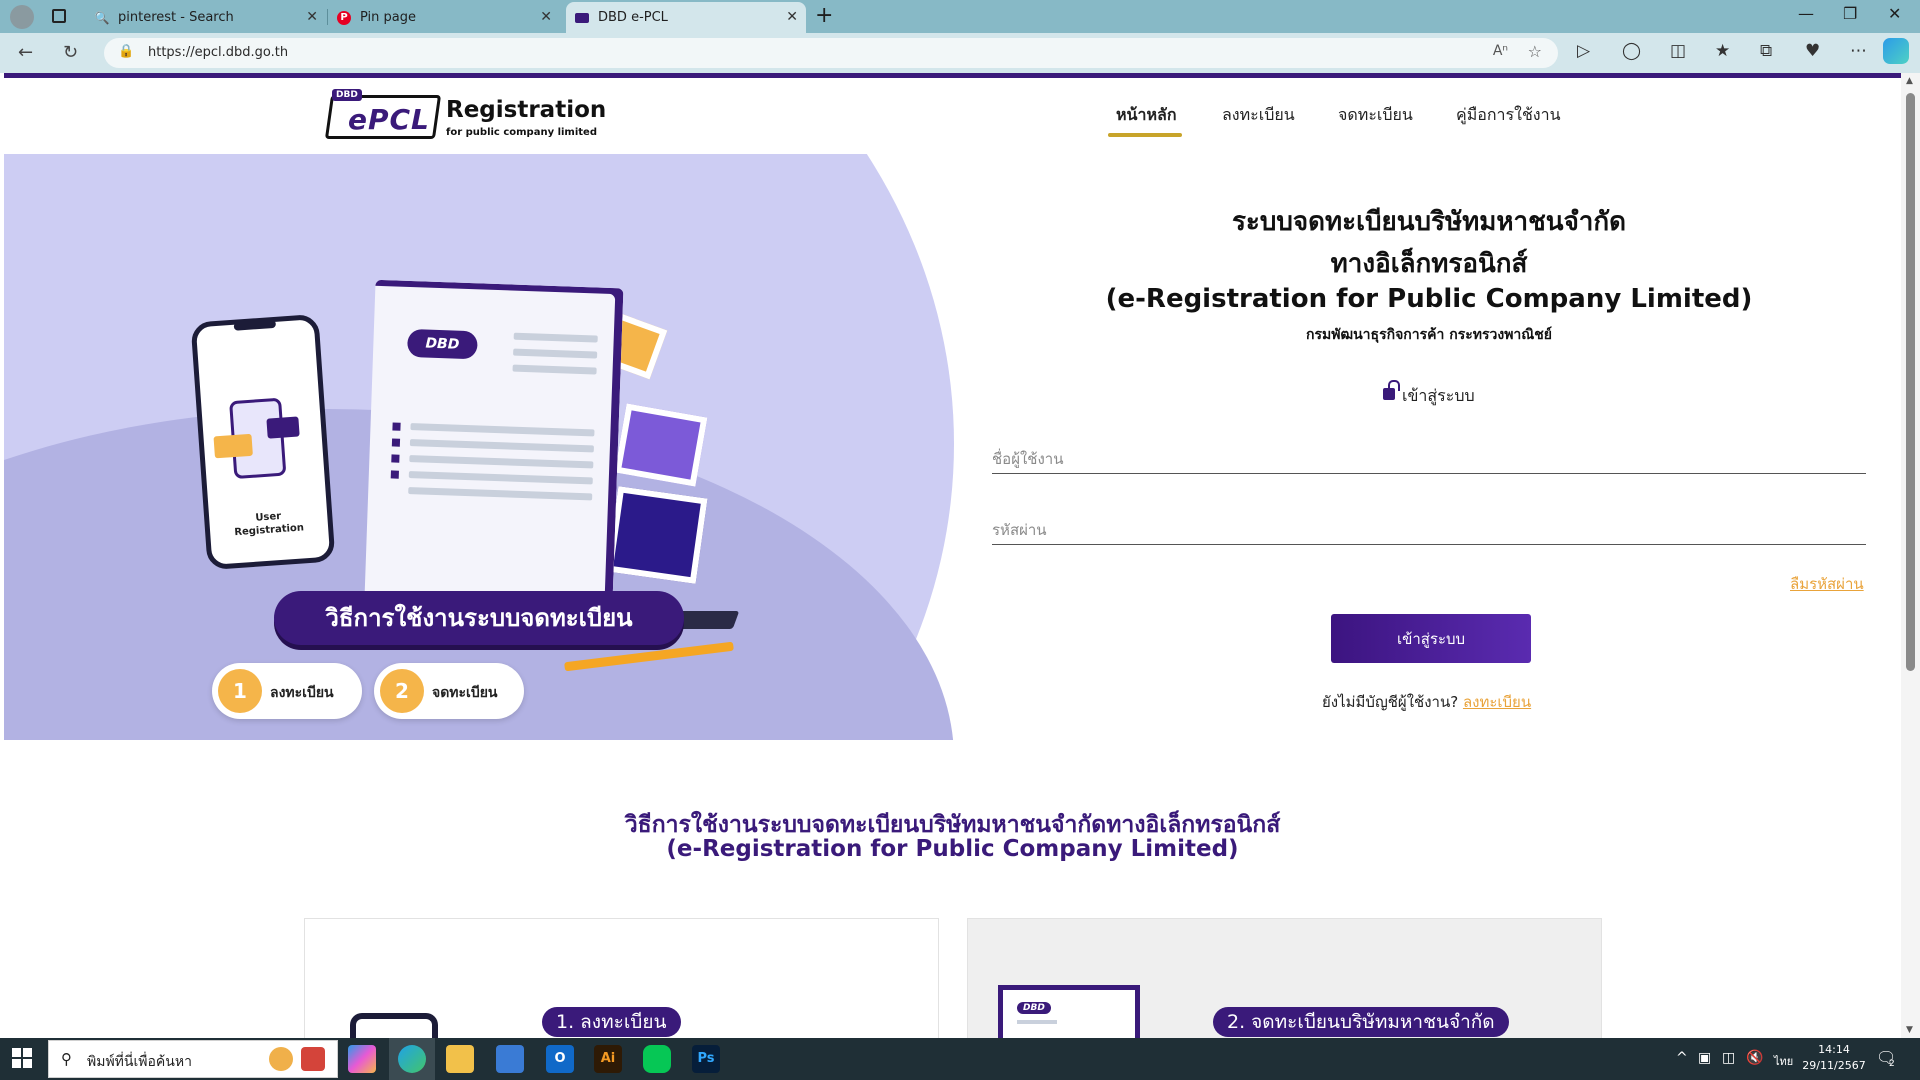  Describe the element at coordinates (460, 1059) in the screenshot. I see `file-explorer-icon` at that location.